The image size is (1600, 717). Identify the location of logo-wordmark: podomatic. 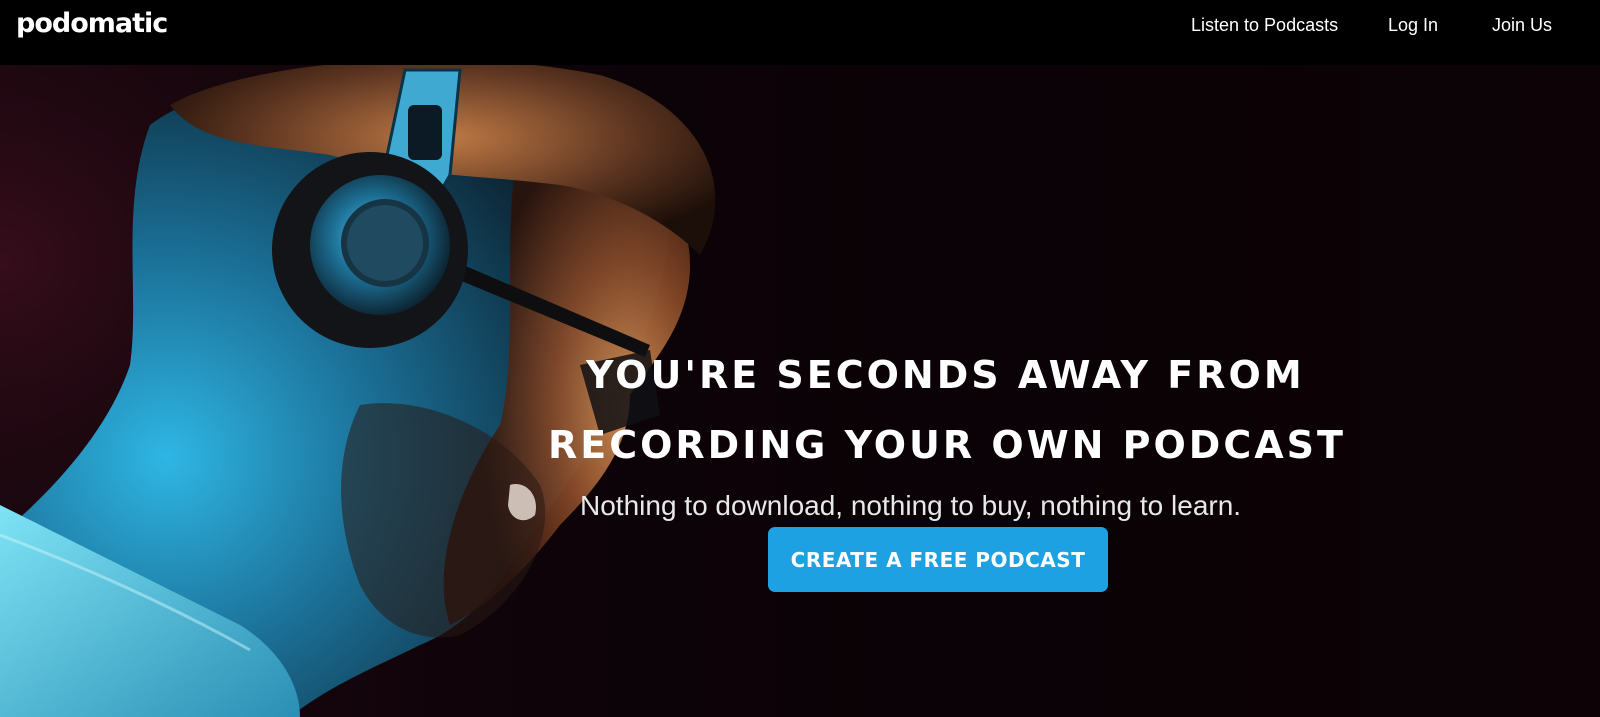
(92, 23).